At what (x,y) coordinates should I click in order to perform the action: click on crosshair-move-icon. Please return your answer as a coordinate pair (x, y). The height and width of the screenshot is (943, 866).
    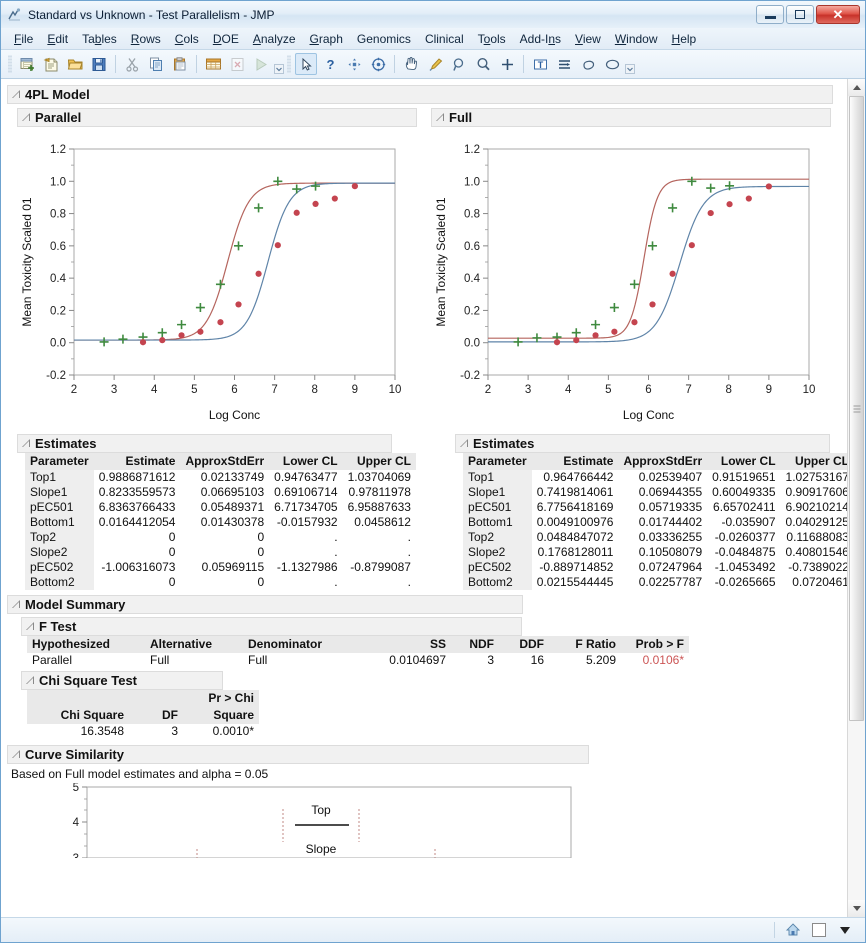
    Looking at the image, I should click on (354, 64).